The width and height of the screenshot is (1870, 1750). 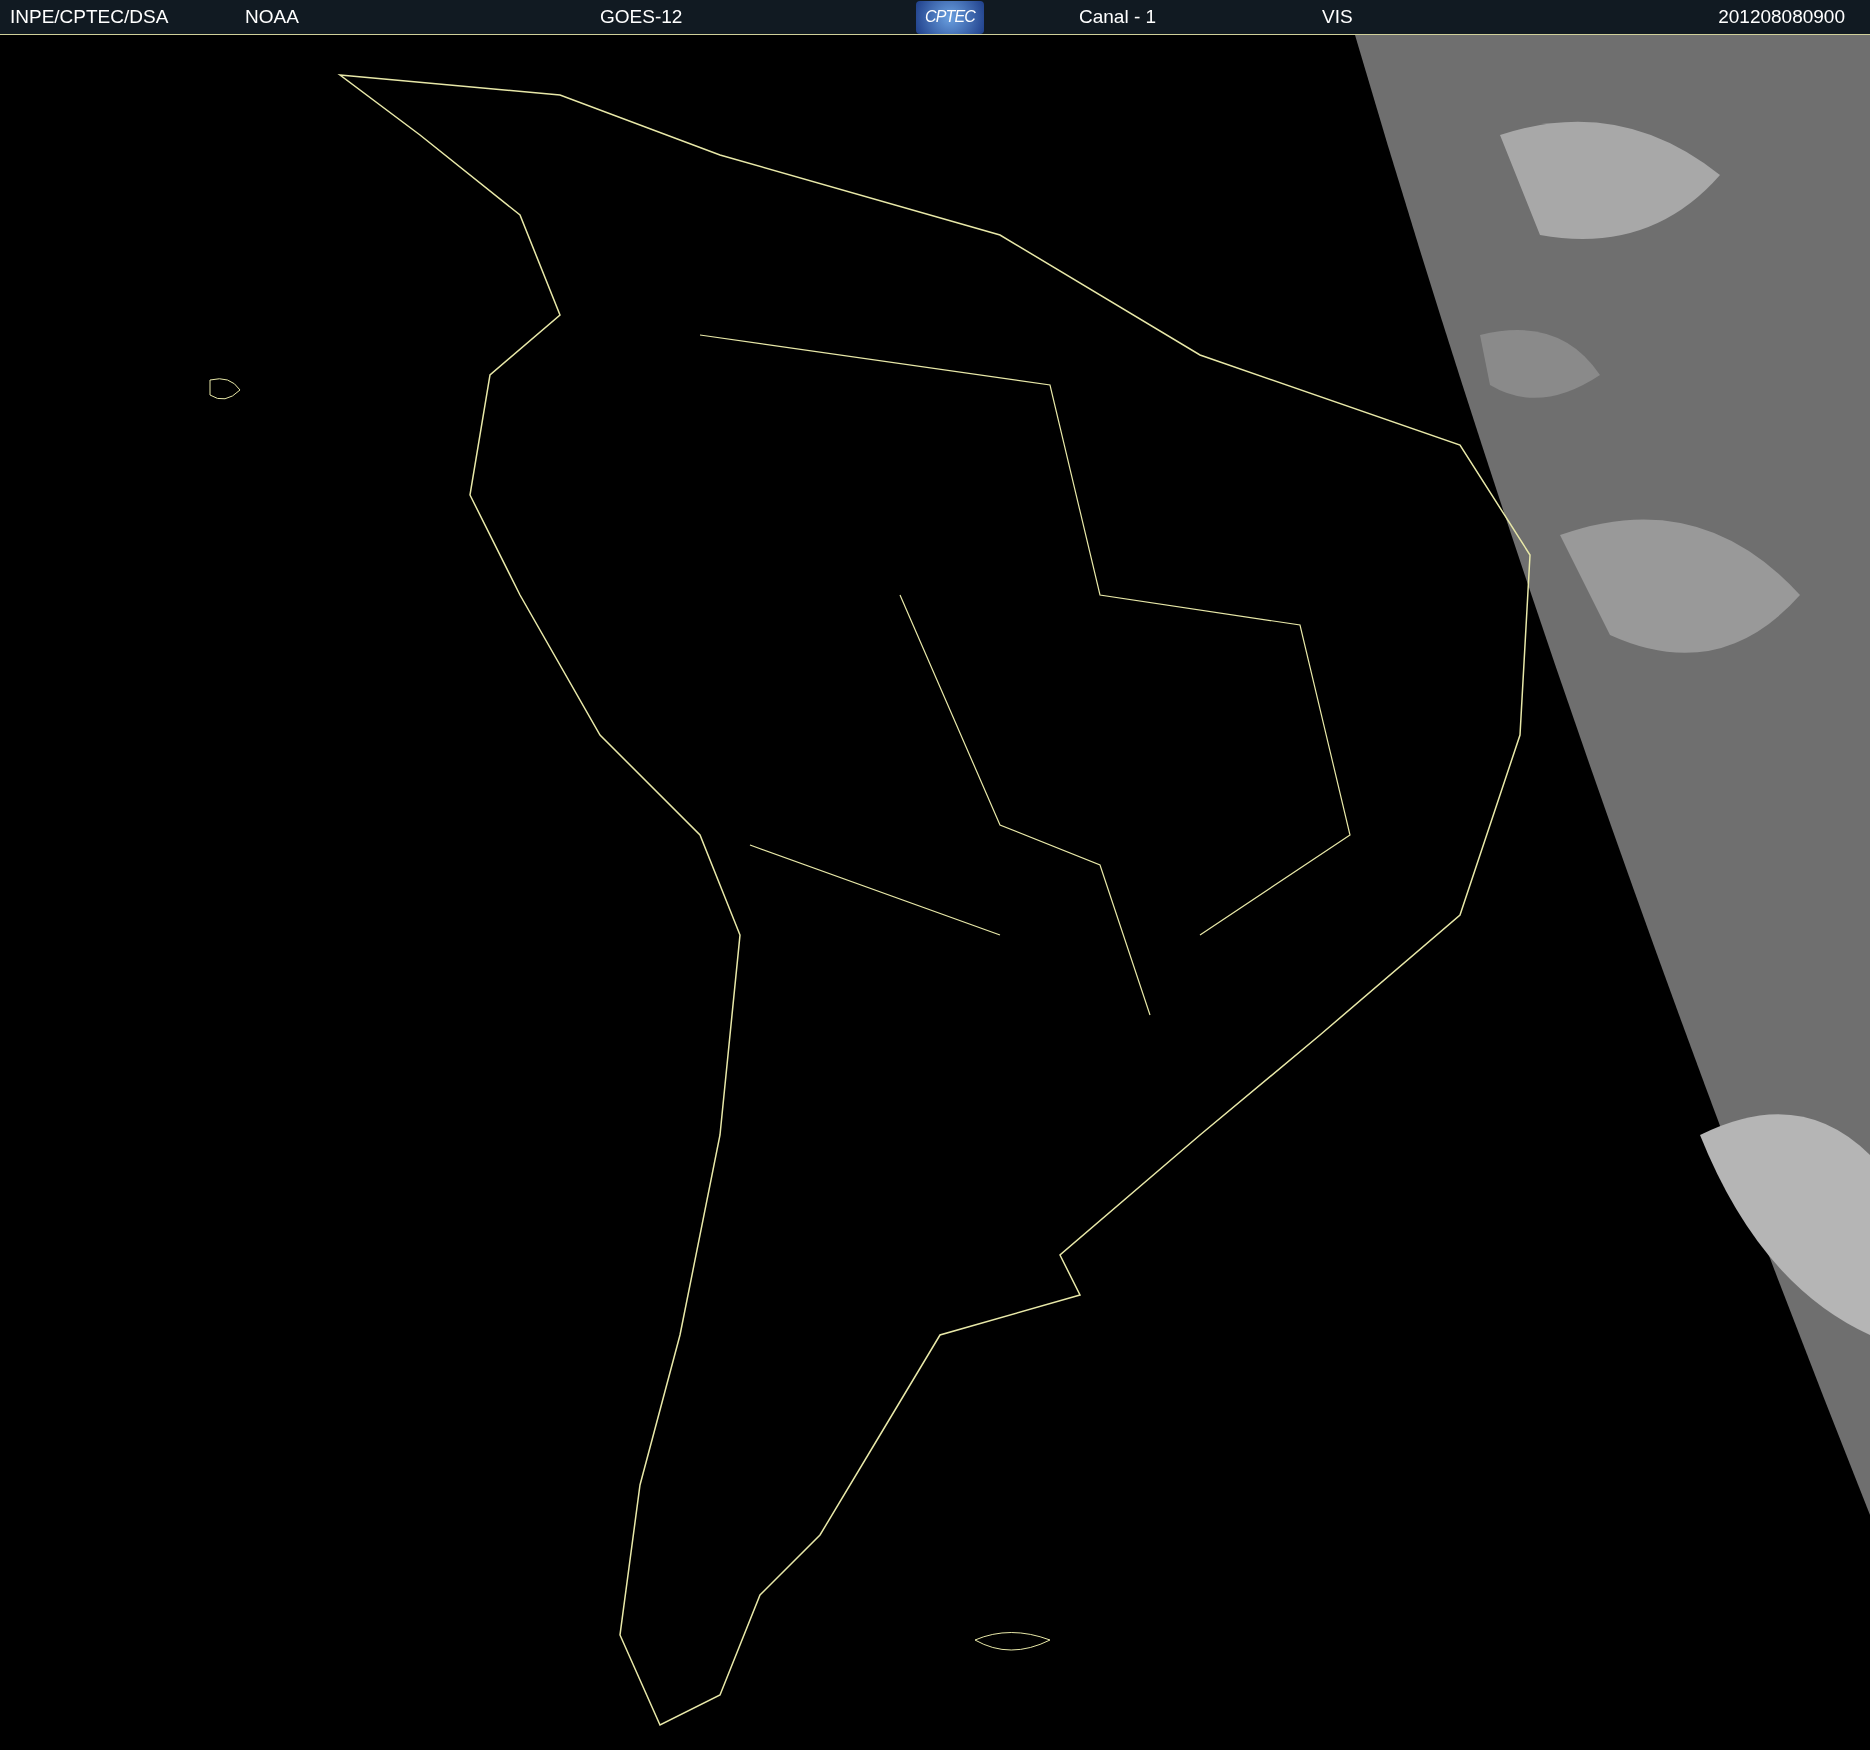 What do you see at coordinates (950, 17) in the screenshot?
I see `logo: CPTEC` at bounding box center [950, 17].